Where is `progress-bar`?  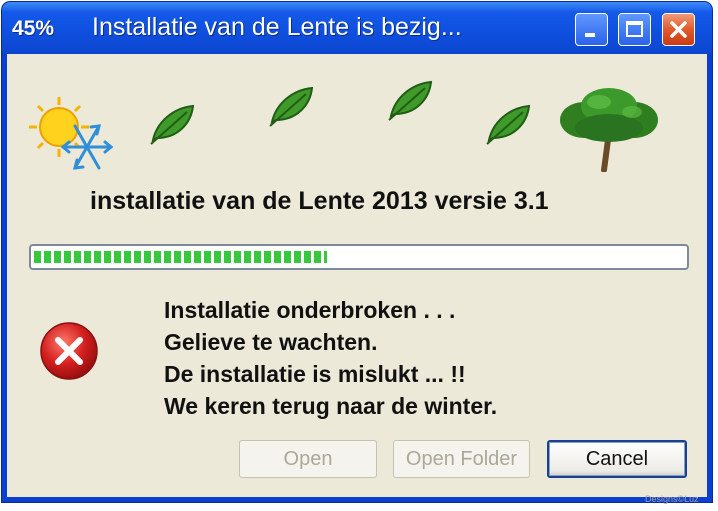 progress-bar is located at coordinates (359, 257).